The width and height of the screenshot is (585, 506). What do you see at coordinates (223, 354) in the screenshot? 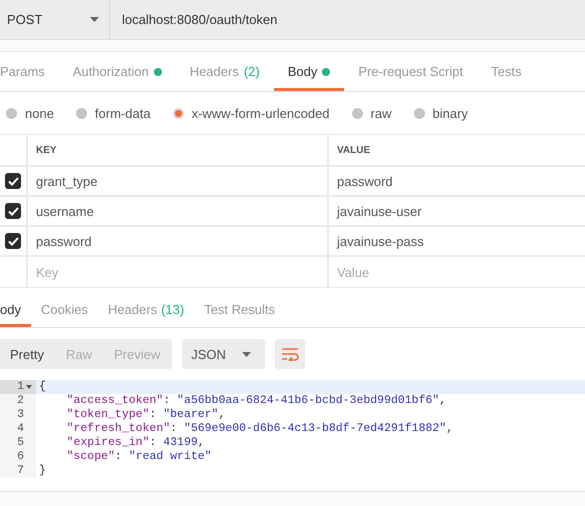
I see `format-dropdown: JSON` at bounding box center [223, 354].